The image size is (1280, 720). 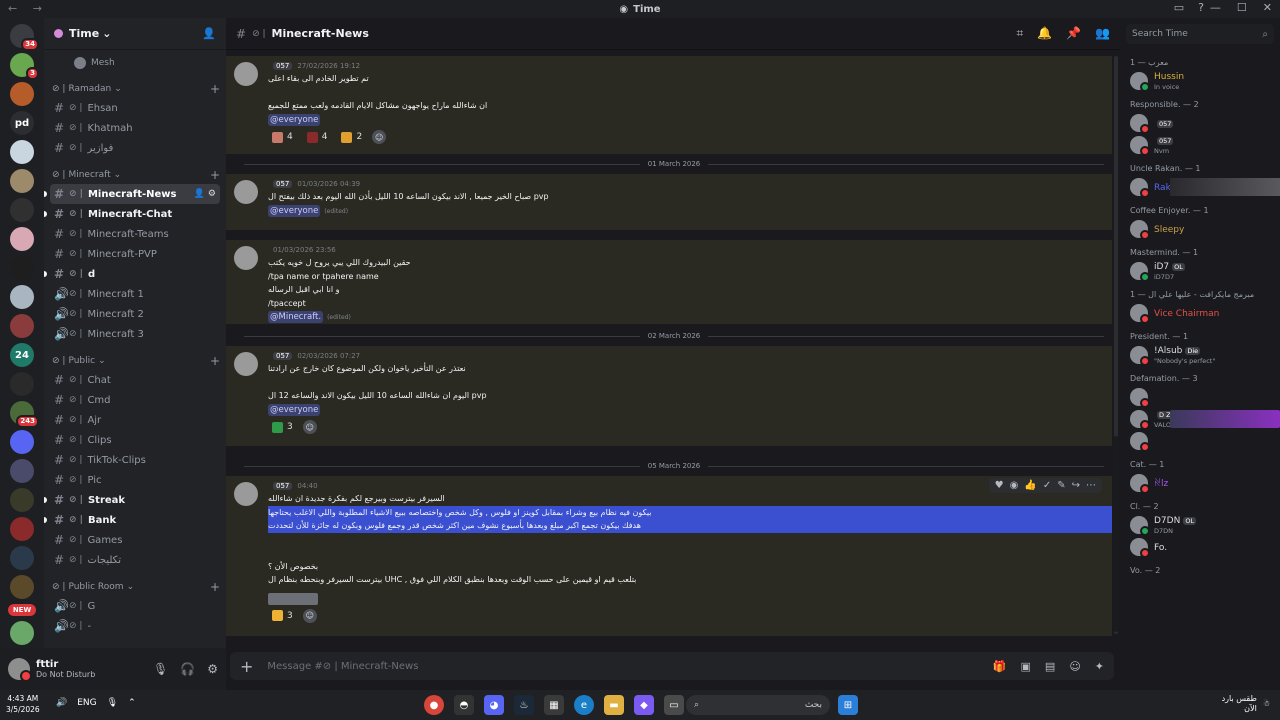 What do you see at coordinates (135, 334) in the screenshot?
I see `channel-minecraft-3: 🔊 ⊘ | Minecraft 3` at bounding box center [135, 334].